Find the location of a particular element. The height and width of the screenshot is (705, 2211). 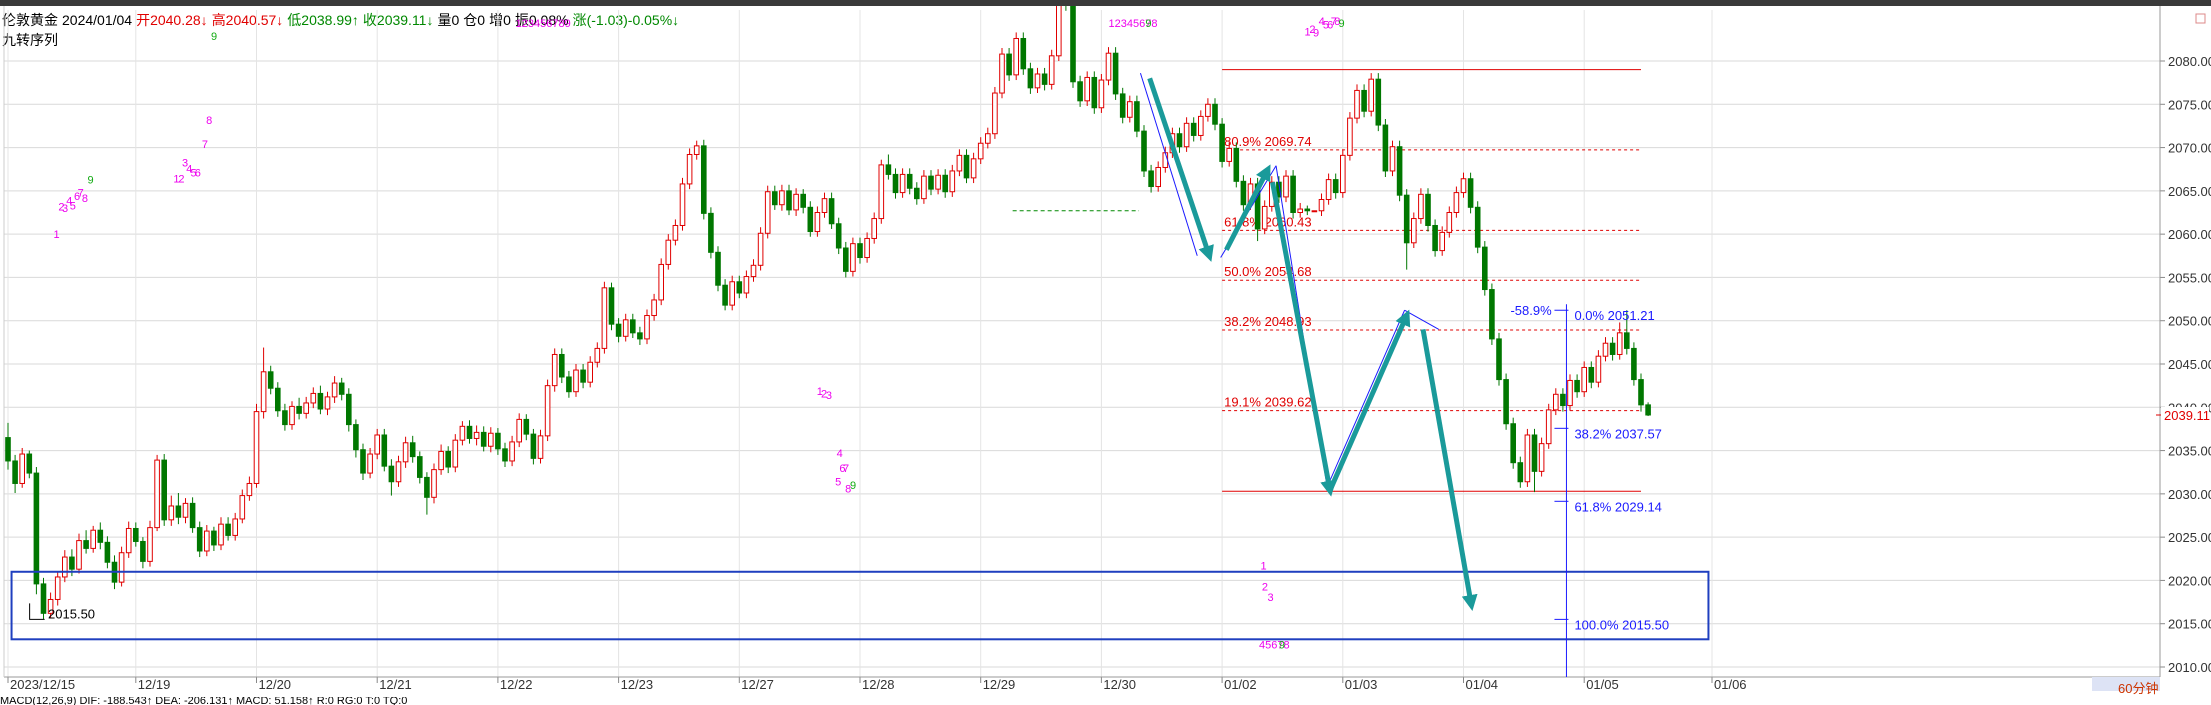

trend-arrow is located at coordinates (1369, 400).